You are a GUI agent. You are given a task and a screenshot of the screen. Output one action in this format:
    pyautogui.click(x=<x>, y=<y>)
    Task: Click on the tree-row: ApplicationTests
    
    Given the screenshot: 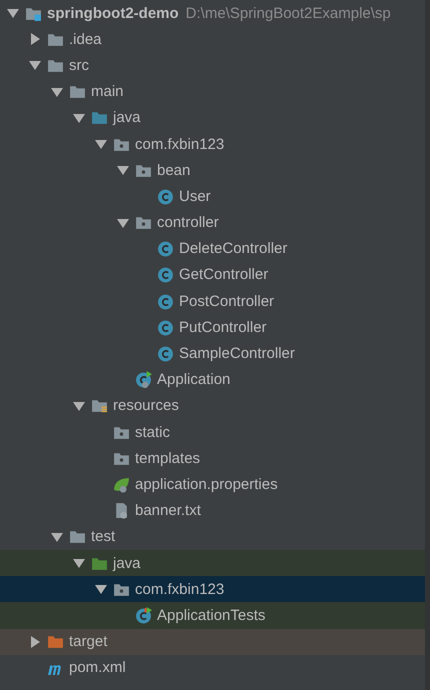 What is the action you would take?
    pyautogui.click(x=212, y=615)
    